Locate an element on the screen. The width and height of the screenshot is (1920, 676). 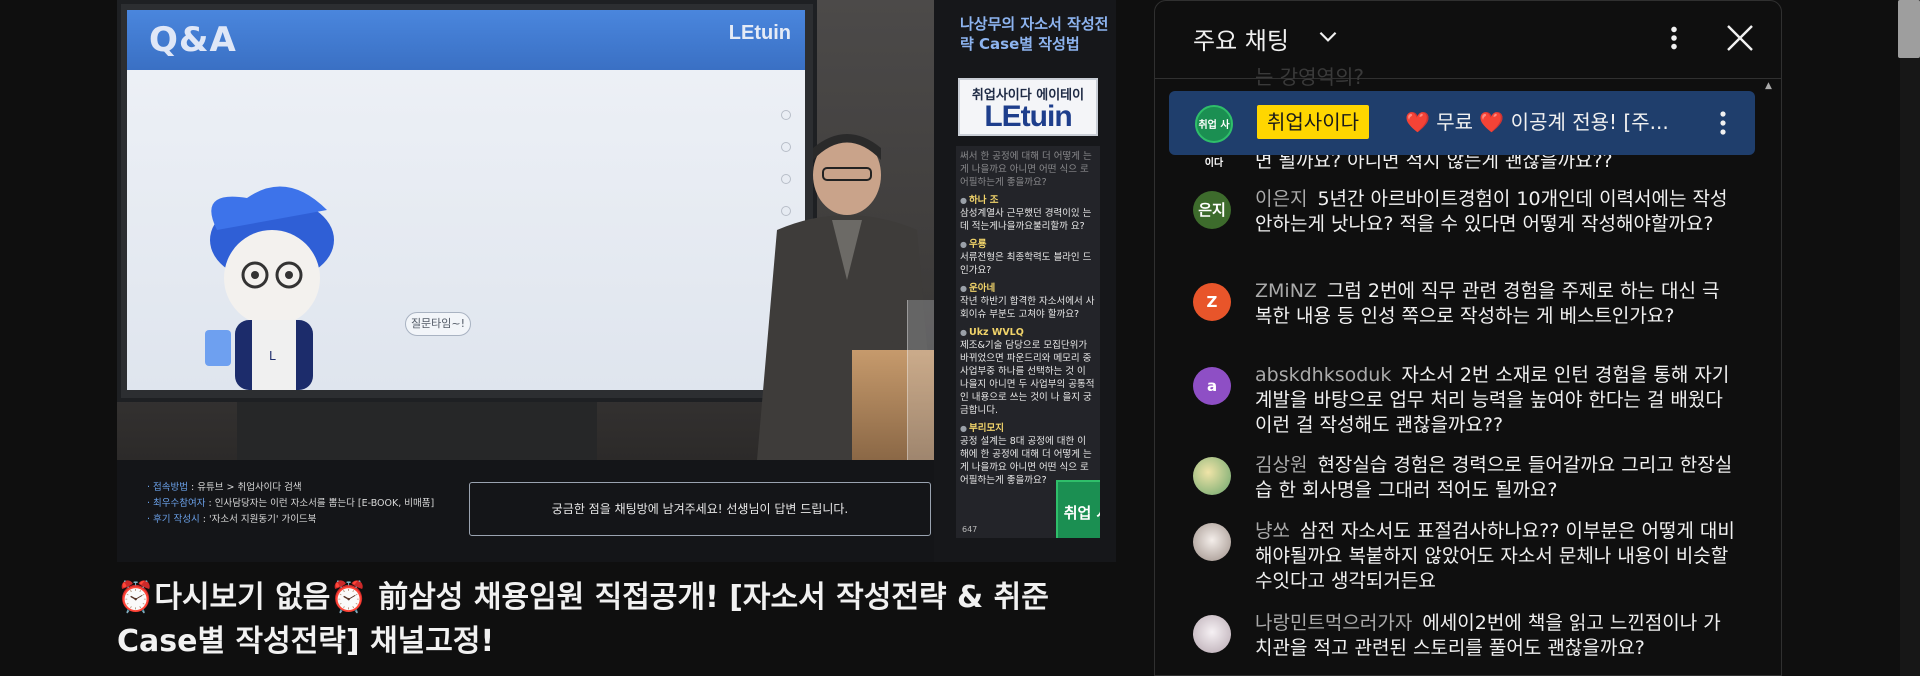
message-author: ZMiNZ is located at coordinates (1286, 291).